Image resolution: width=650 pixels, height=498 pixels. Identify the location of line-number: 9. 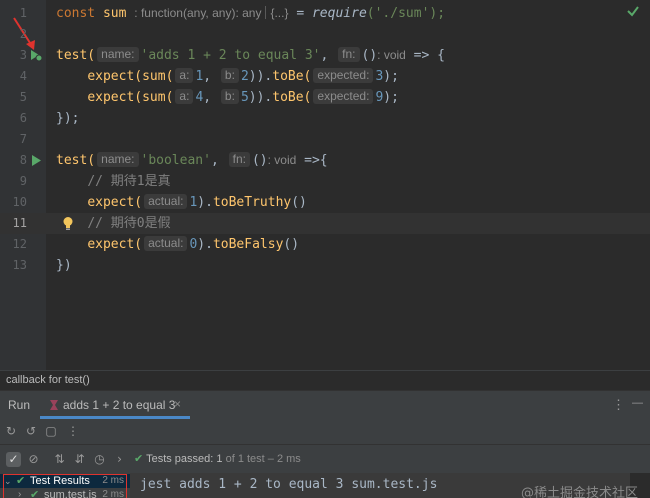
(23, 181).